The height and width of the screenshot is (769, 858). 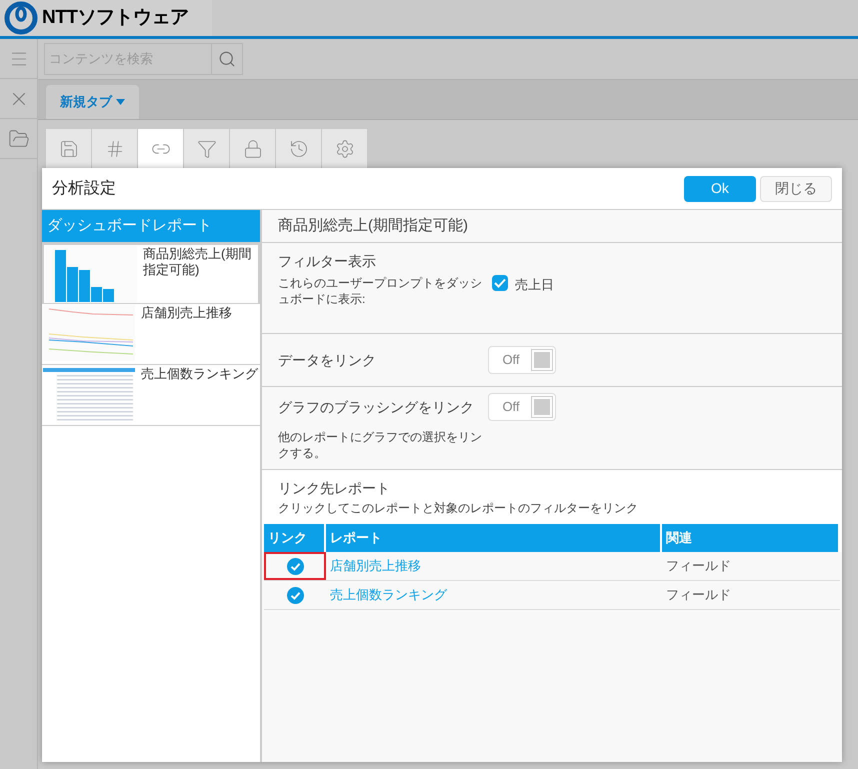 I want to click on settings-tool-button, so click(x=345, y=148).